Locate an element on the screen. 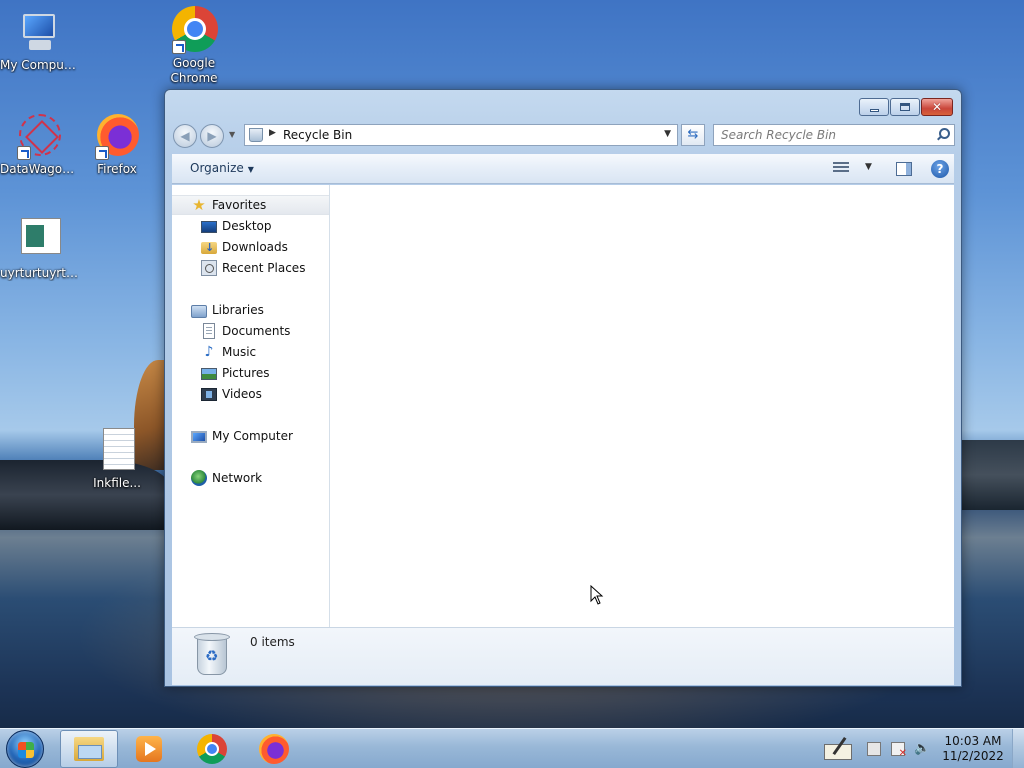 Image resolution: width=1024 pixels, height=768 pixels. nav-item-label: Pictures is located at coordinates (246, 373).